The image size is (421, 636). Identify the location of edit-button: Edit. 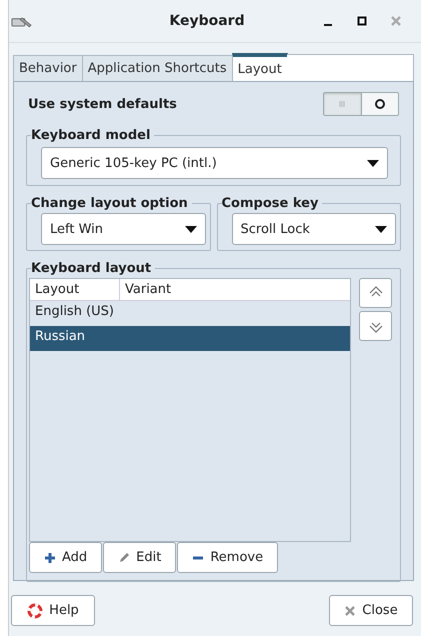
(139, 557).